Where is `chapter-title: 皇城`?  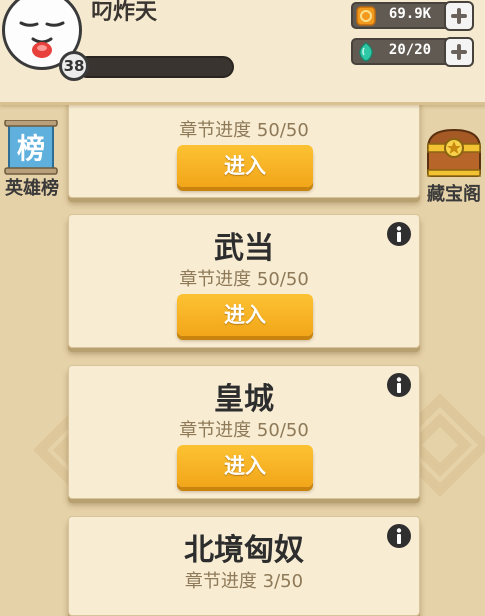
chapter-title: 皇城 is located at coordinates (244, 399).